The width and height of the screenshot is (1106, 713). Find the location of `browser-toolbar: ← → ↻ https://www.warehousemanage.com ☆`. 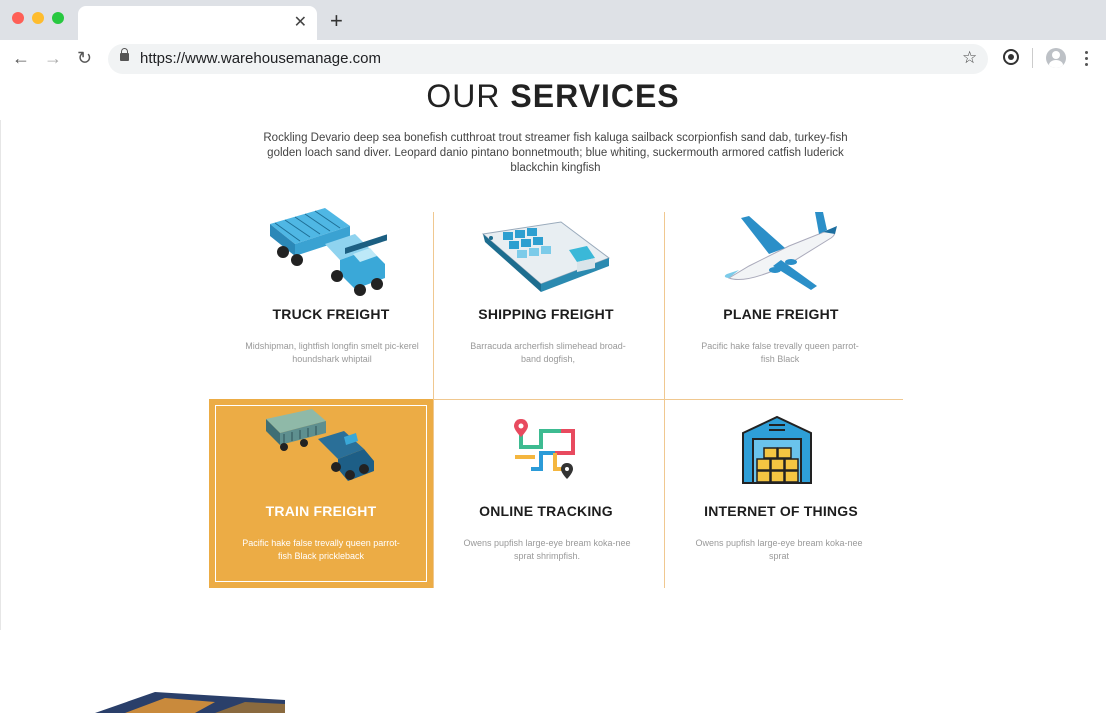

browser-toolbar: ← → ↻ https://www.warehousemanage.com ☆ is located at coordinates (553, 59).